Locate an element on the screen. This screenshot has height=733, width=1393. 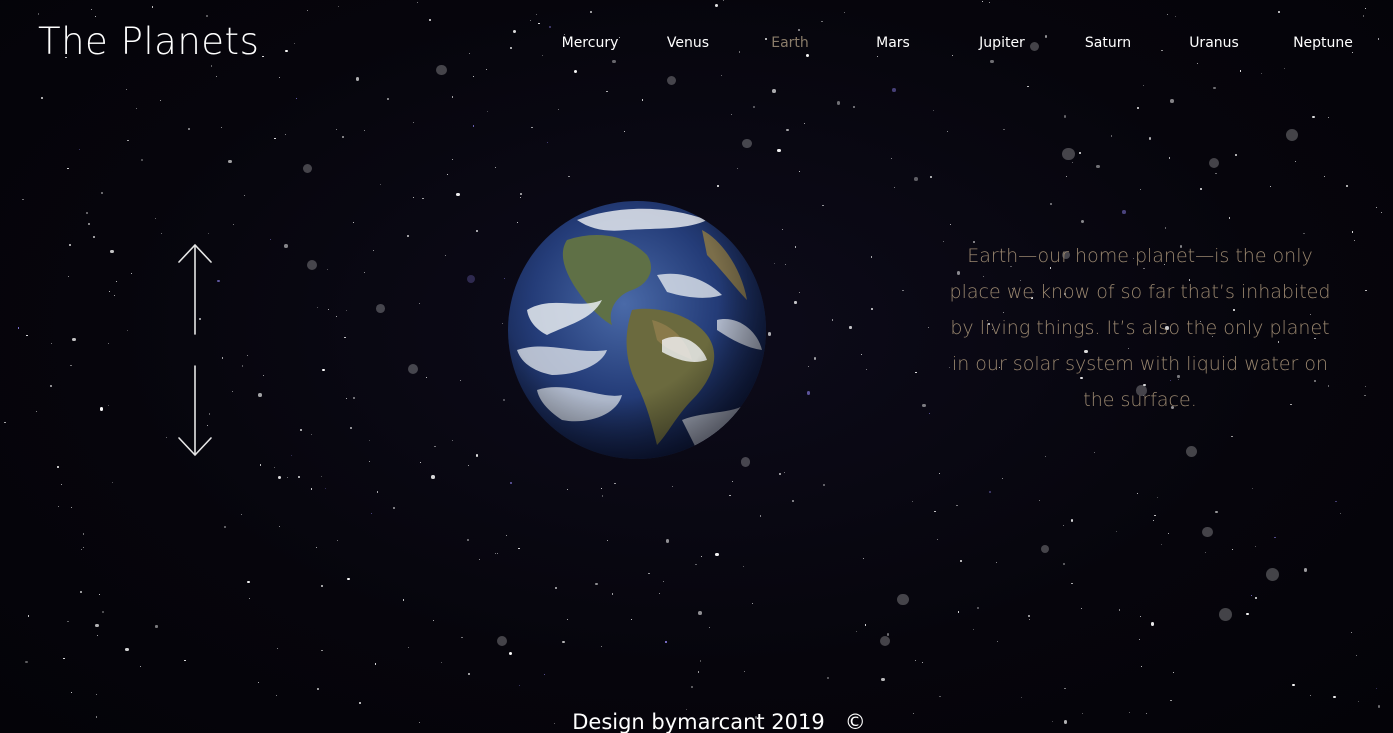
nav-item-mercury: Mercury is located at coordinates (590, 43).